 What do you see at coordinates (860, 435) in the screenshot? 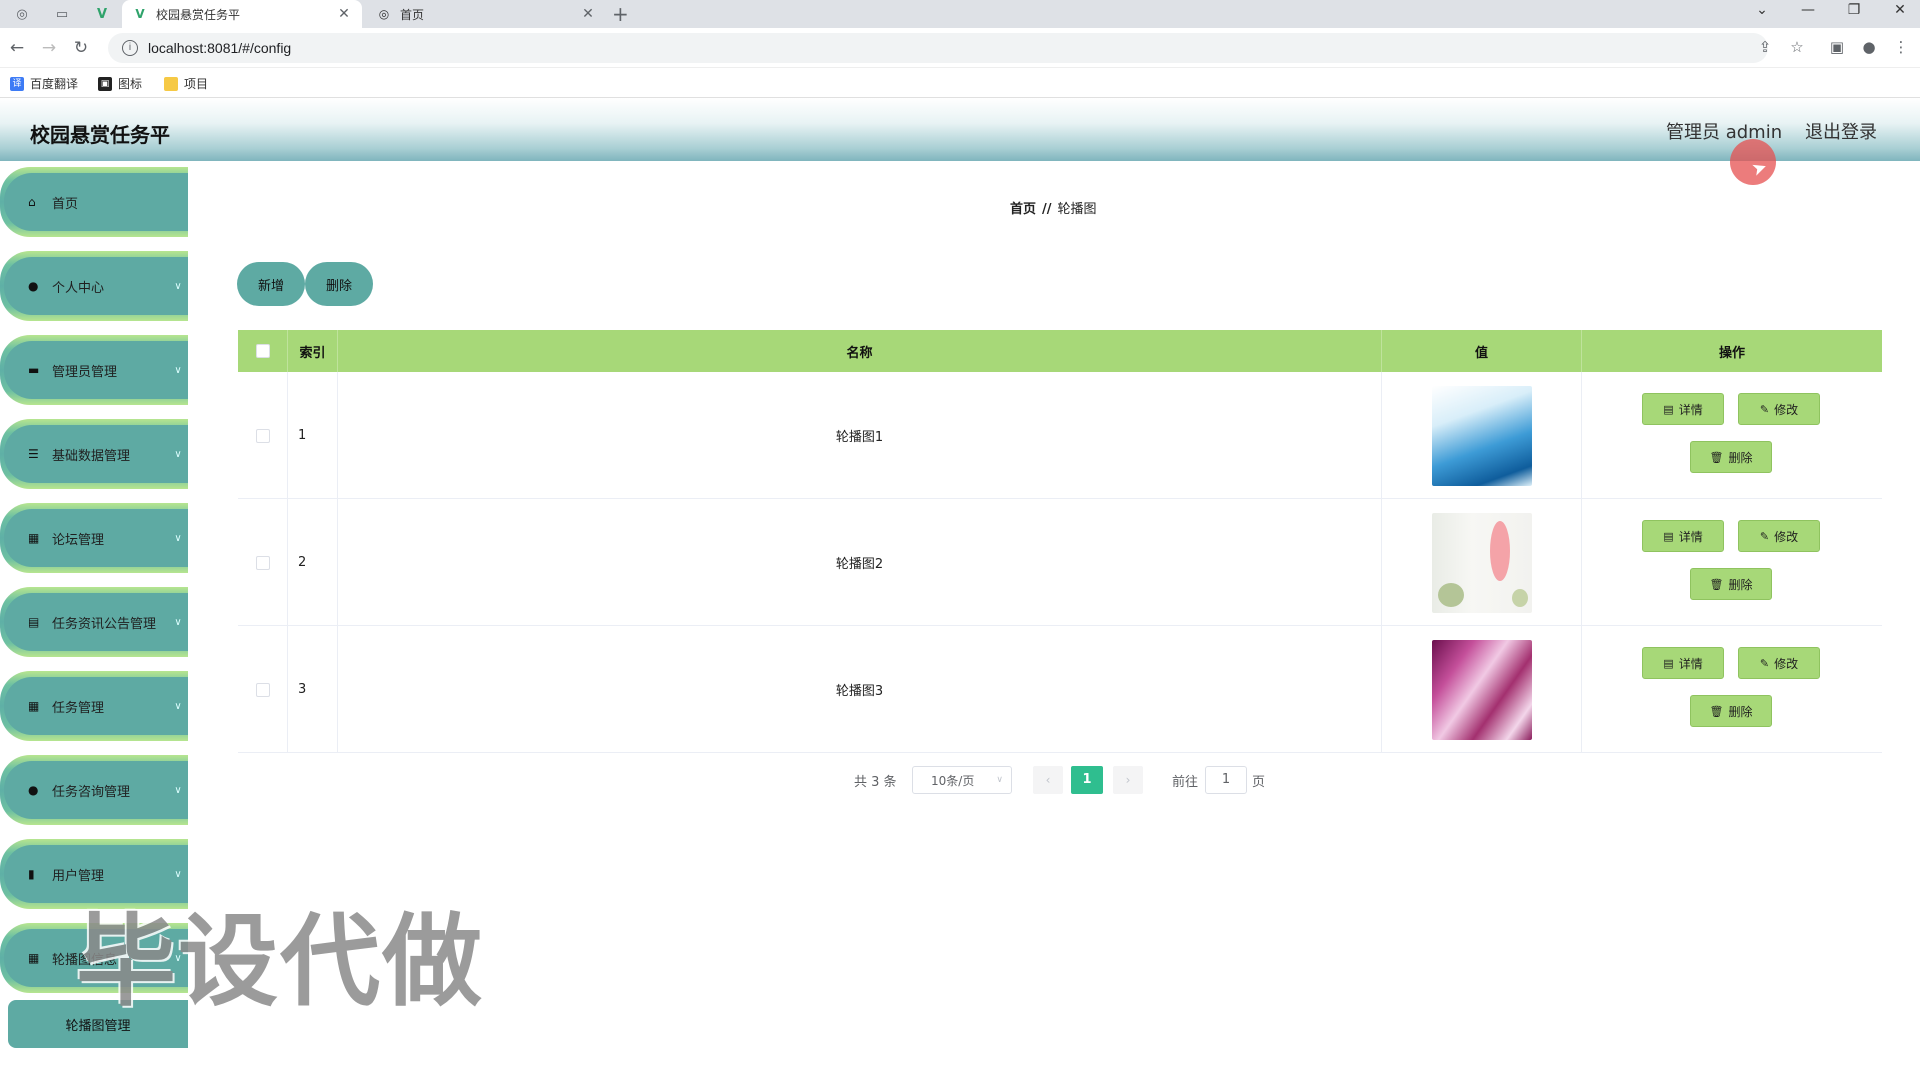
I see `row-name: 轮播图1` at bounding box center [860, 435].